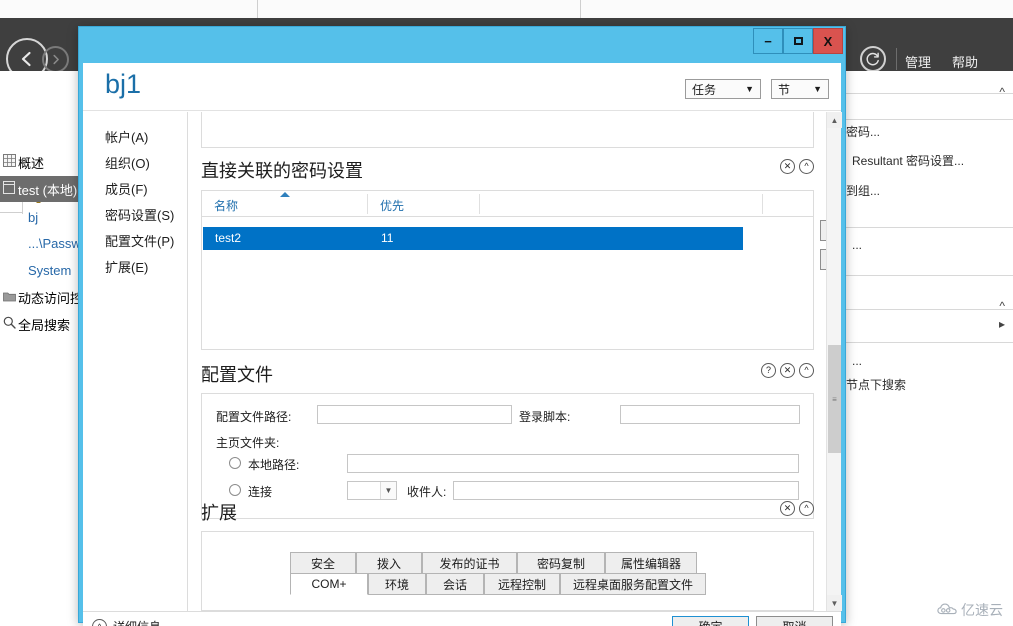 Image resolution: width=1013 pixels, height=626 pixels. Describe the element at coordinates (828, 41) in the screenshot. I see `close-button: X` at that location.